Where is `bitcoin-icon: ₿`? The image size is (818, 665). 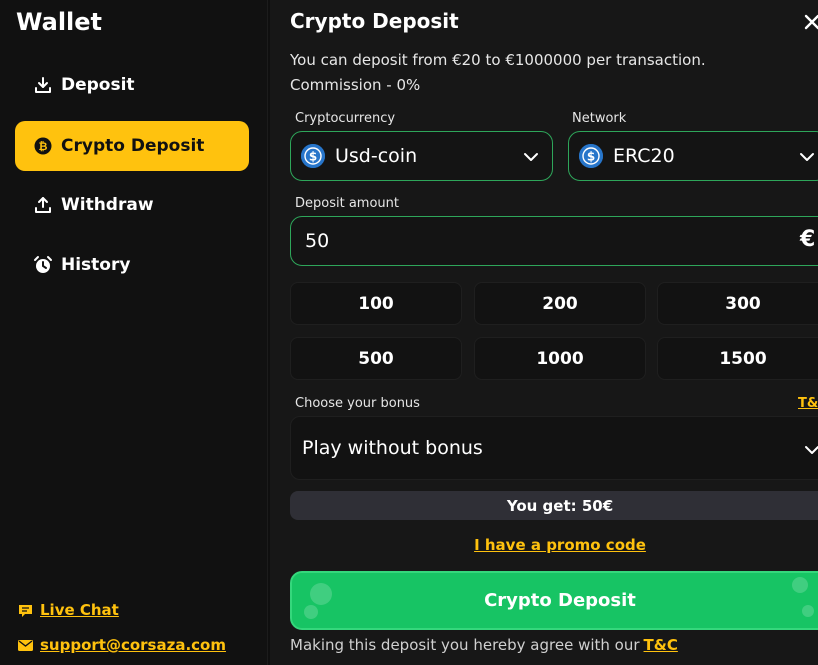
bitcoin-icon: ₿ is located at coordinates (43, 146).